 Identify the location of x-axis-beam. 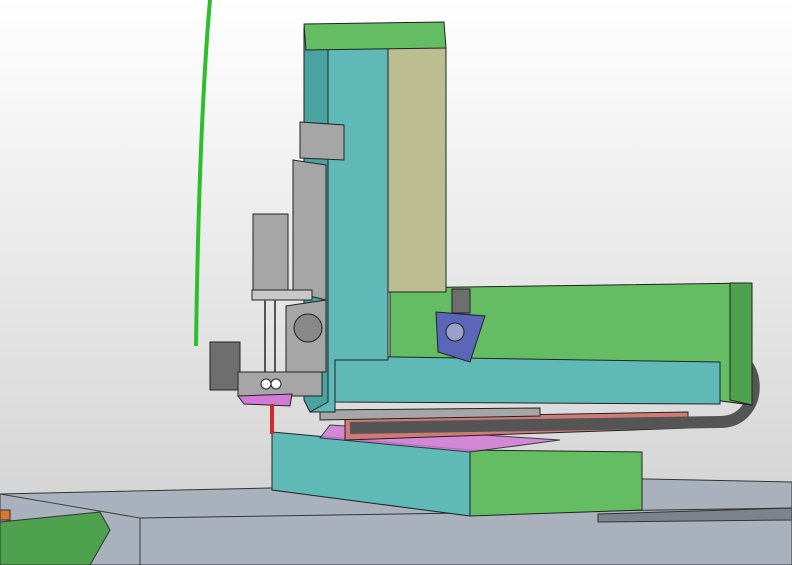
(541, 344).